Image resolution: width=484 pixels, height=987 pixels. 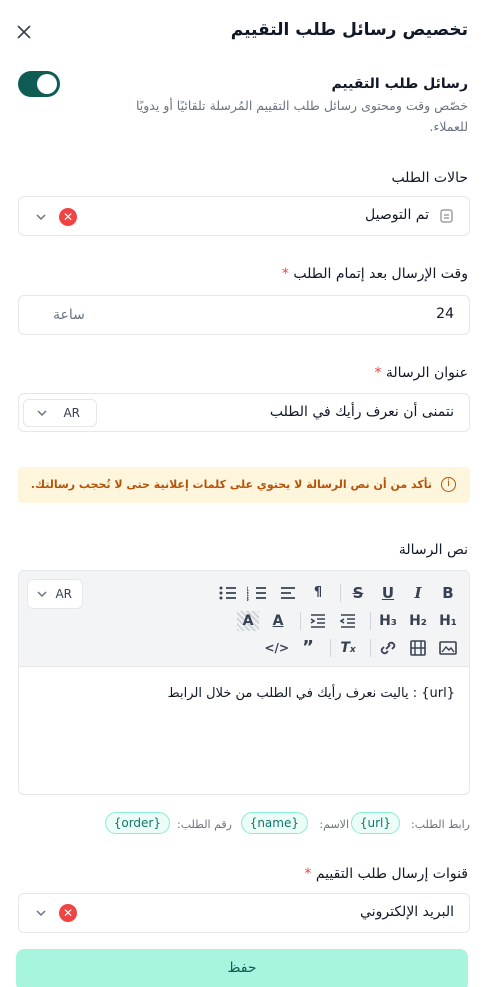 I want to click on close-icon, so click(x=24, y=32).